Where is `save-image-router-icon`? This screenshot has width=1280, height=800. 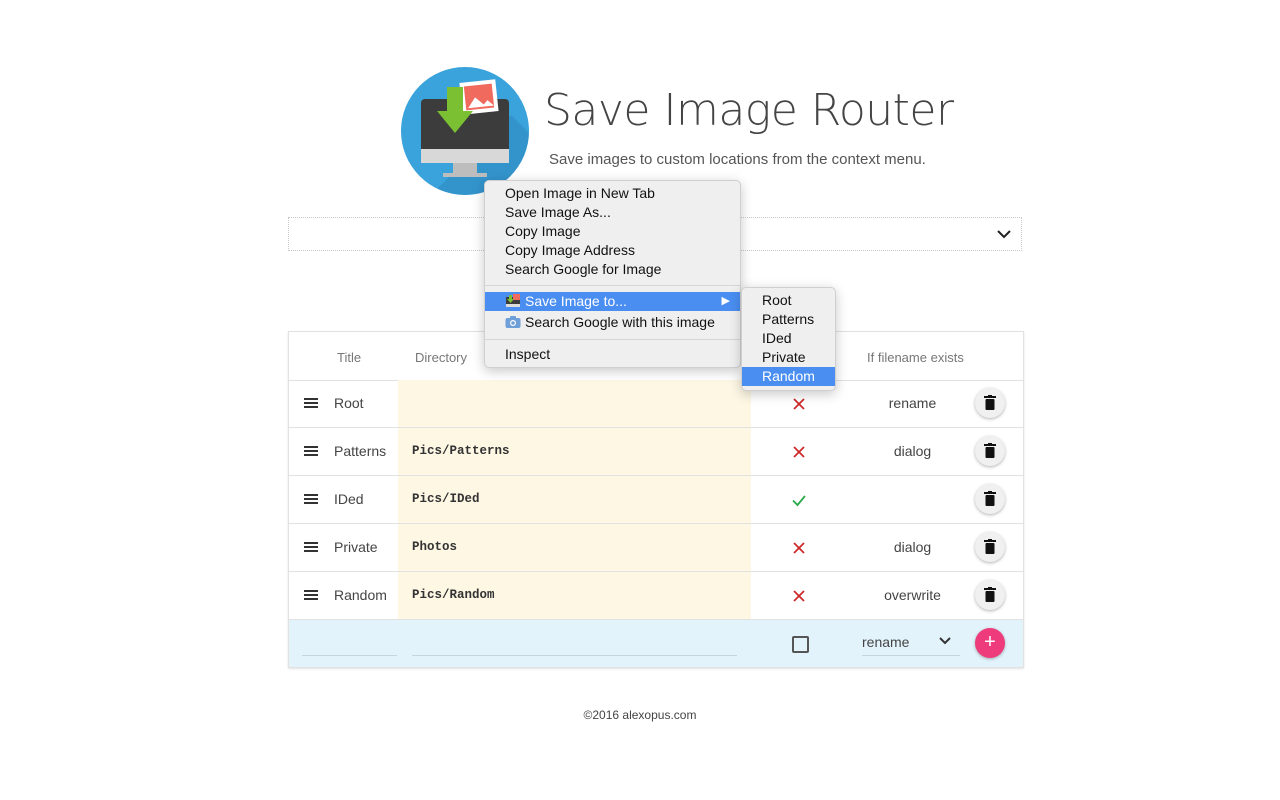 save-image-router-icon is located at coordinates (513, 300).